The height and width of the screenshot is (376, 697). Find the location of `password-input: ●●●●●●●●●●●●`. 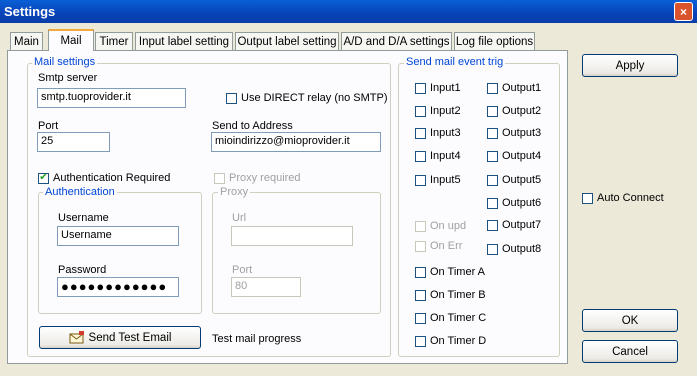

password-input: ●●●●●●●●●●●● is located at coordinates (118, 287).